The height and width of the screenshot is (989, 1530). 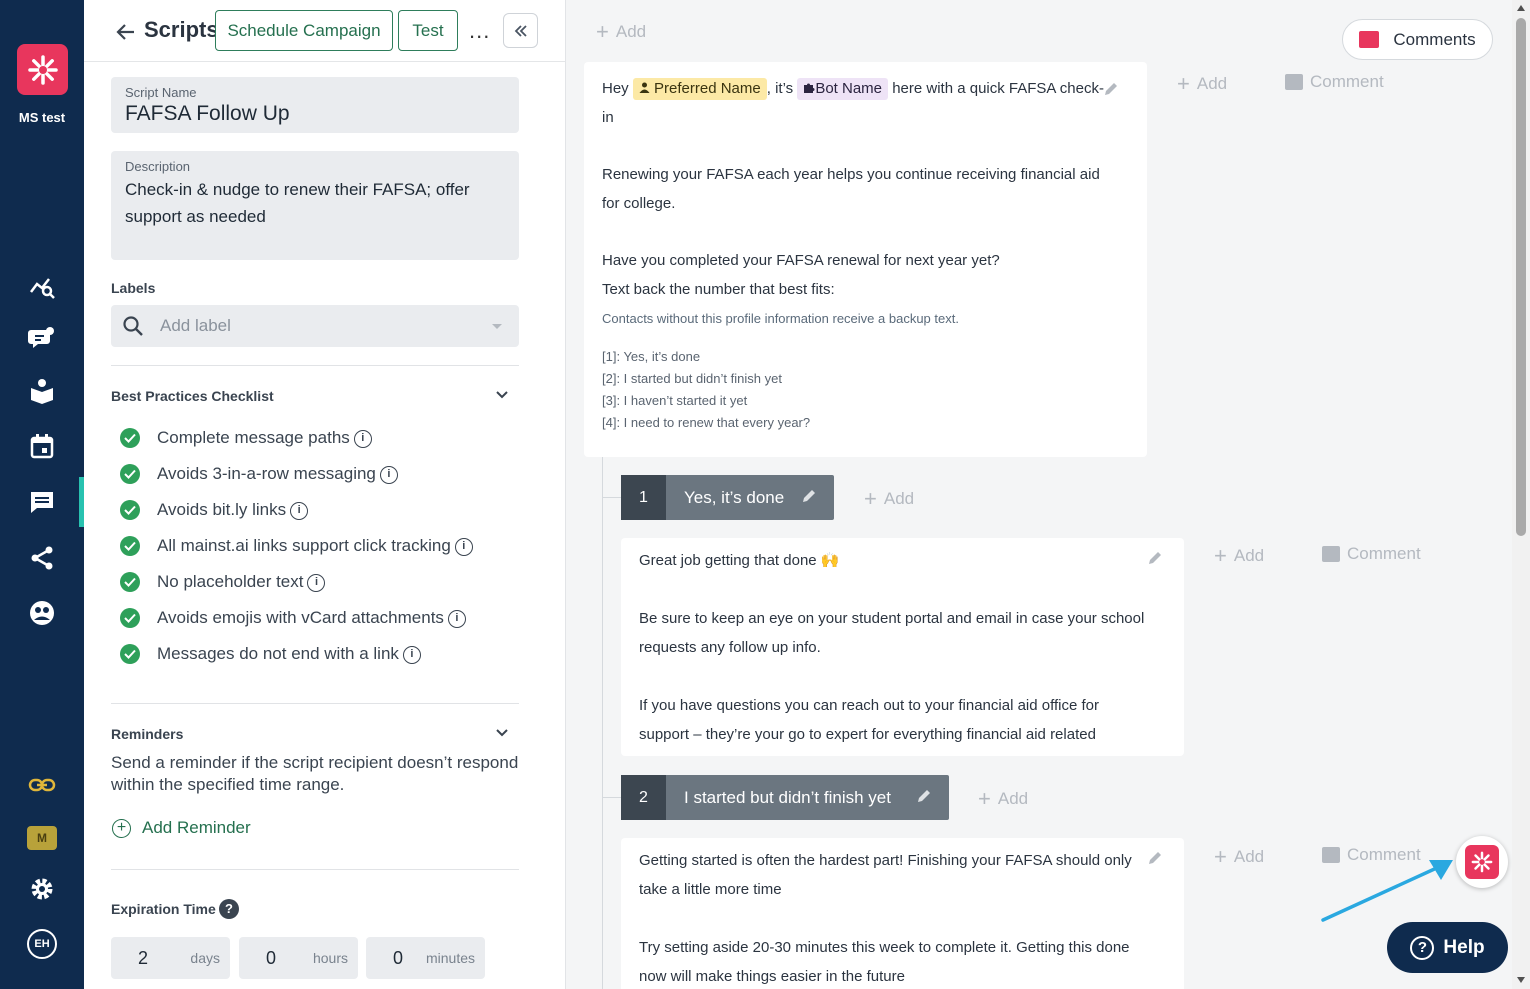 I want to click on response-option: [2]: I started but didn’t finish yet, so click(x=692, y=378).